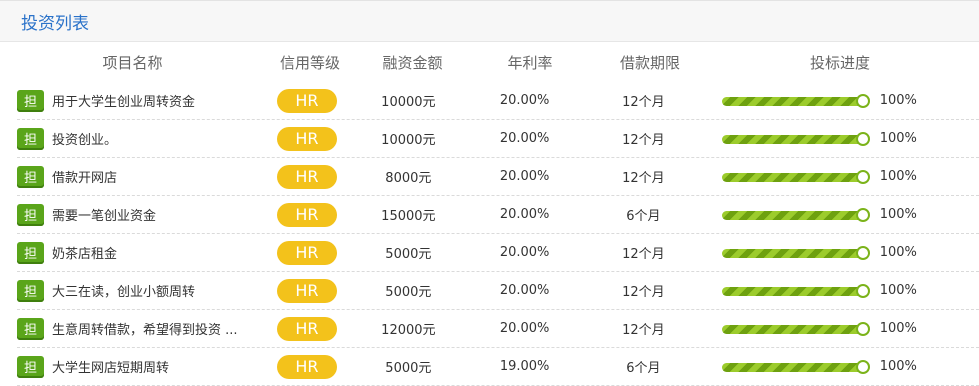 The width and height of the screenshot is (979, 386). Describe the element at coordinates (643, 368) in the screenshot. I see `term-cell: 6个月` at that location.